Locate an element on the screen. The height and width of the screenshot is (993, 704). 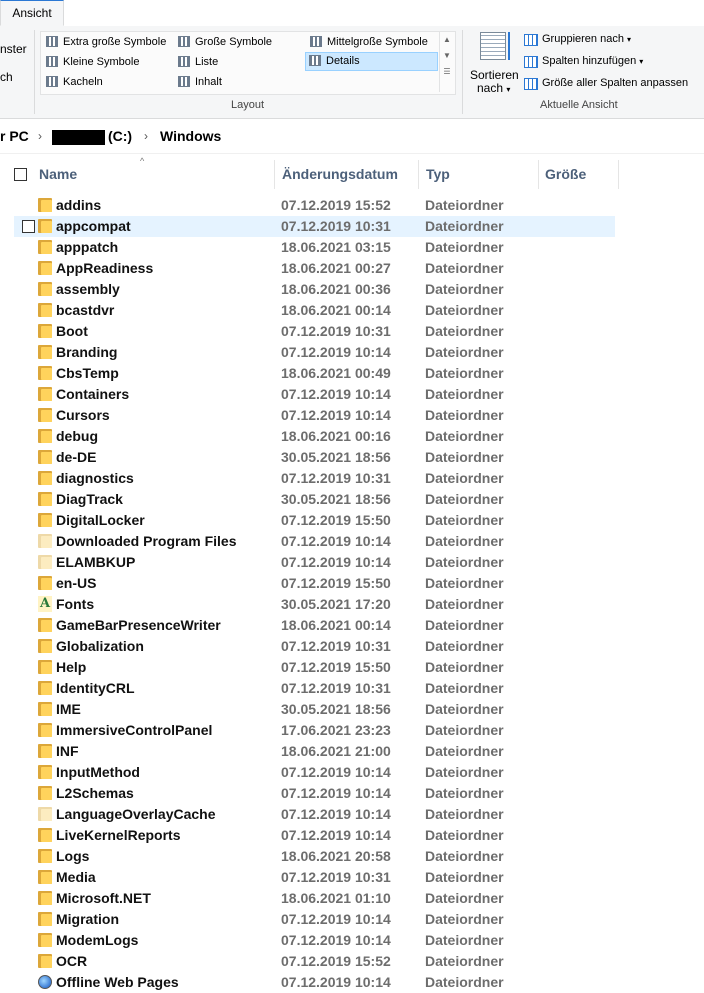
file-row: en-US 07.12.2019 15:50 Dateiordner is located at coordinates (314, 583).